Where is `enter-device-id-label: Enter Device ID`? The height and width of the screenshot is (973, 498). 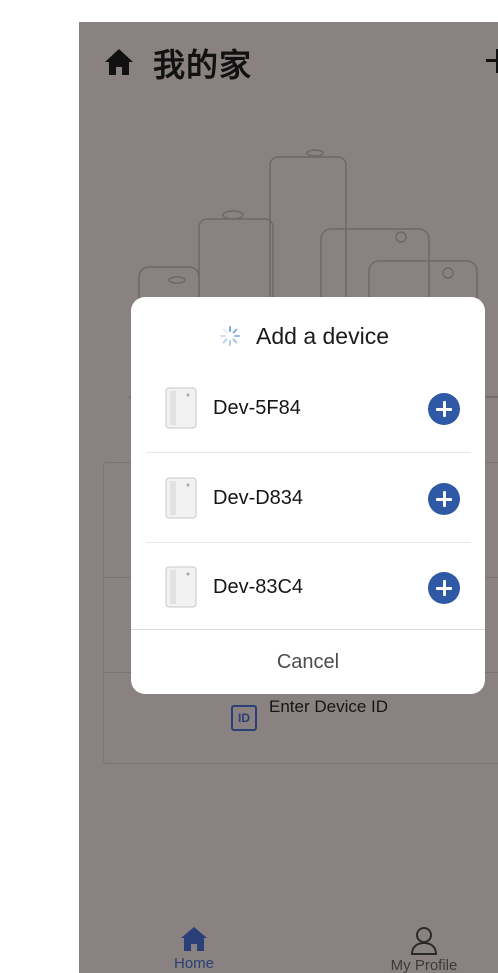 enter-device-id-label: Enter Device ID is located at coordinates (329, 706).